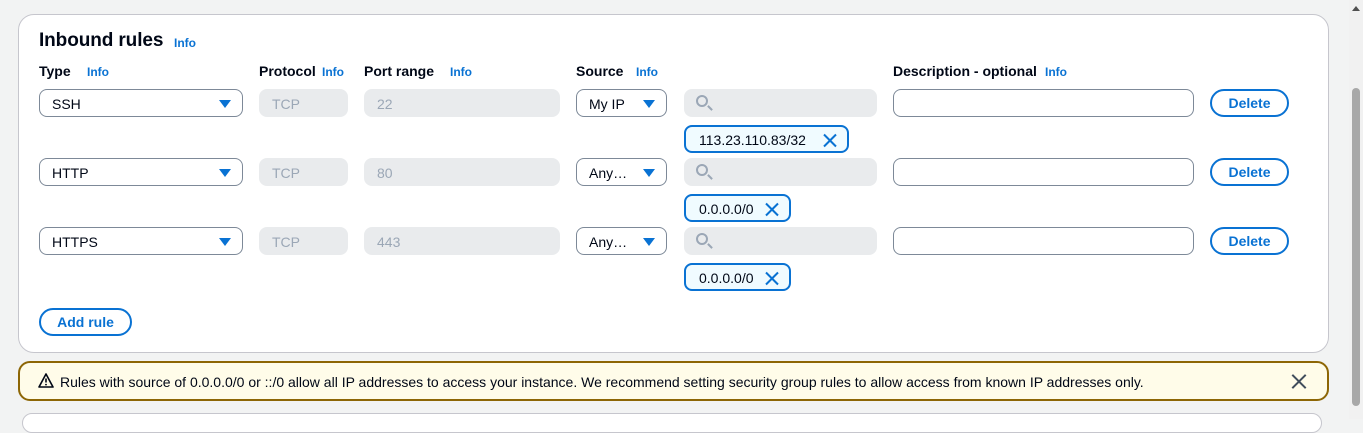 Image resolution: width=1363 pixels, height=433 pixels. I want to click on source-info-link: Info, so click(647, 72).